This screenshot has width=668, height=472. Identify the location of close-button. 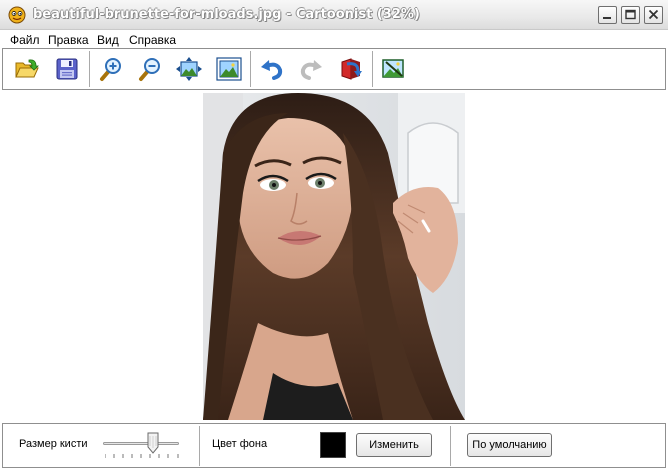
(653, 15).